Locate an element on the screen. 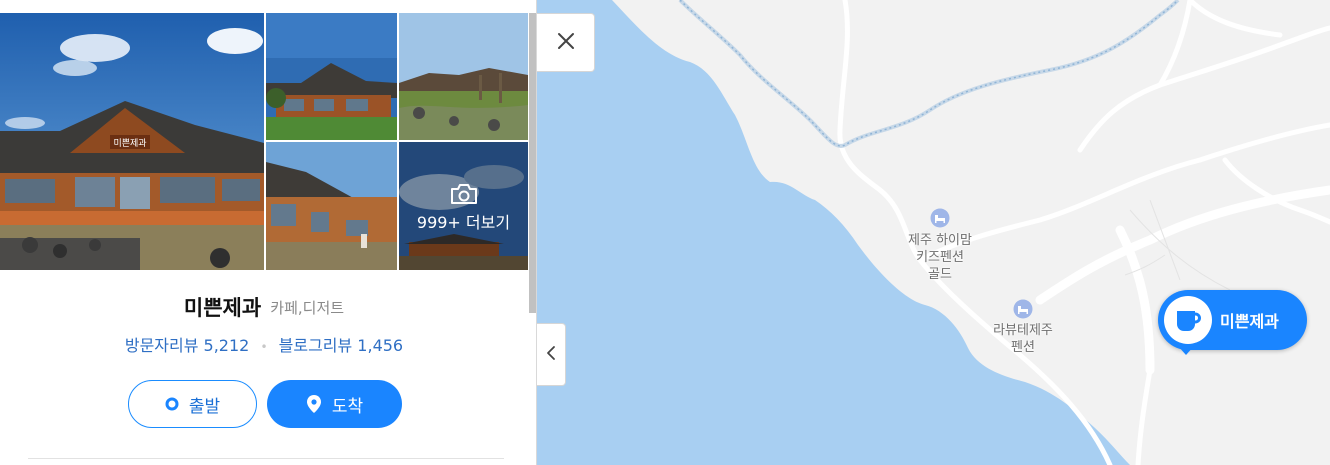 The height and width of the screenshot is (465, 1330). poi-label-hotel-2: 라뷰테제주 펜션 is located at coordinates (1023, 339).